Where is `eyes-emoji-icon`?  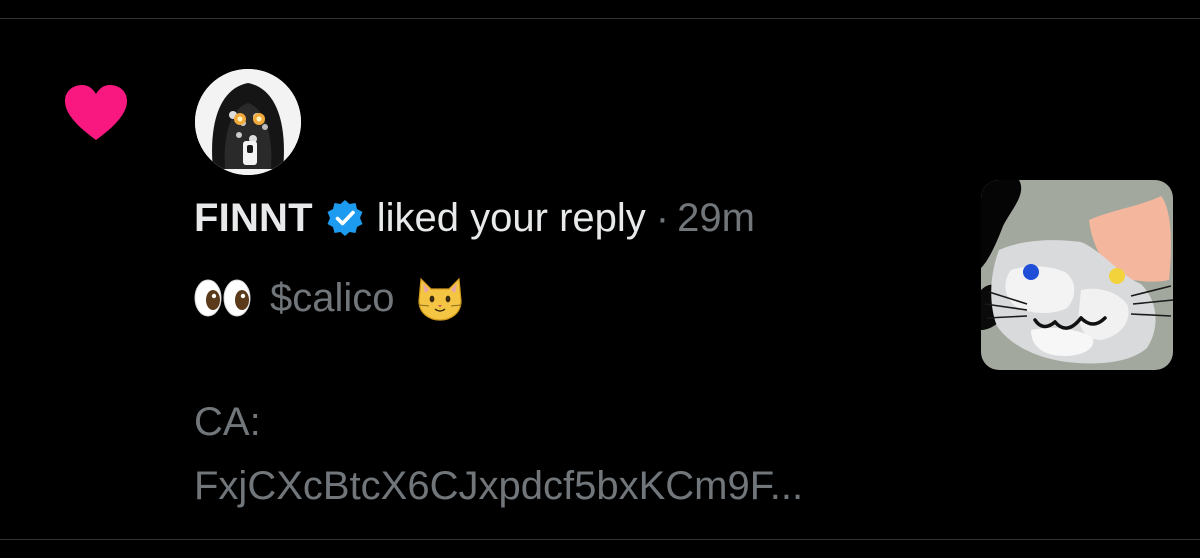
eyes-emoji-icon is located at coordinates (222, 298).